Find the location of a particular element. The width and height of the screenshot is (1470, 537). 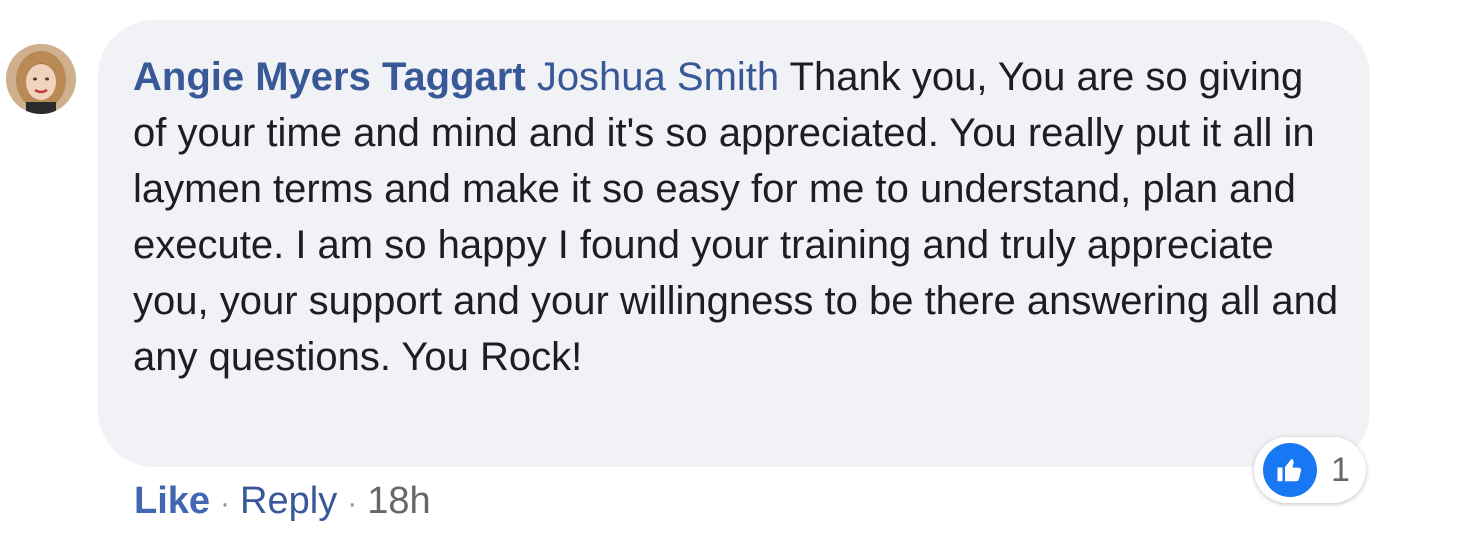

reaction-count: 1 is located at coordinates (1340, 469).